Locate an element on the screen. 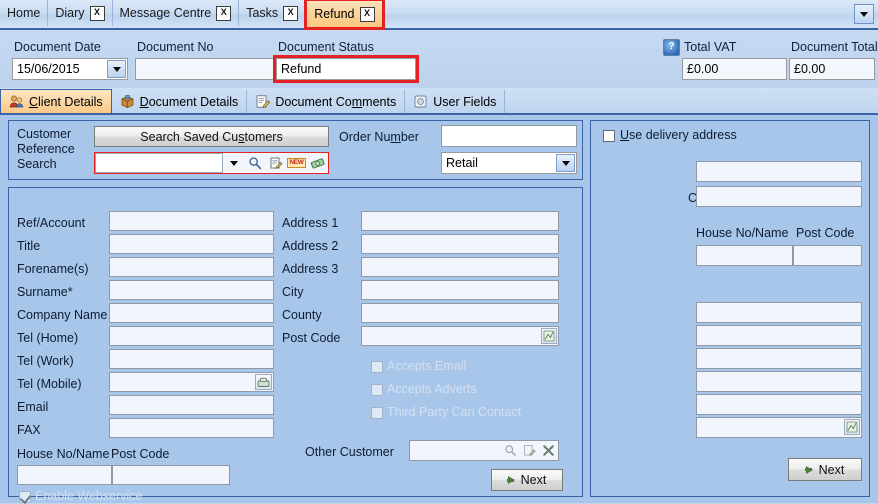 This screenshot has height=504, width=878. document-date-value: 15/06/2015 is located at coordinates (48, 69).